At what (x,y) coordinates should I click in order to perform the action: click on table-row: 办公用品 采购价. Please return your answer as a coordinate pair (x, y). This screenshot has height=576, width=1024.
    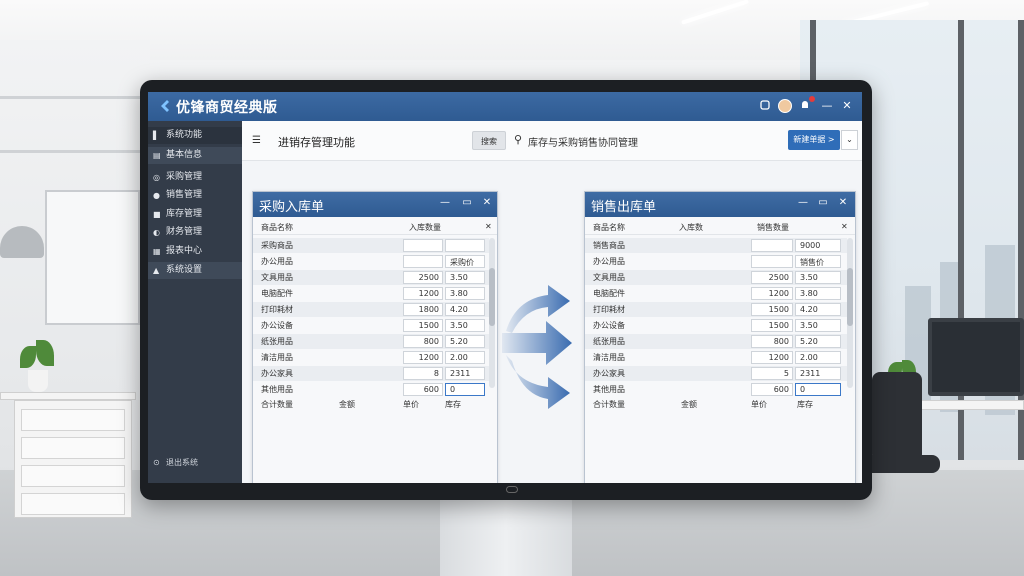
    Looking at the image, I should click on (371, 261).